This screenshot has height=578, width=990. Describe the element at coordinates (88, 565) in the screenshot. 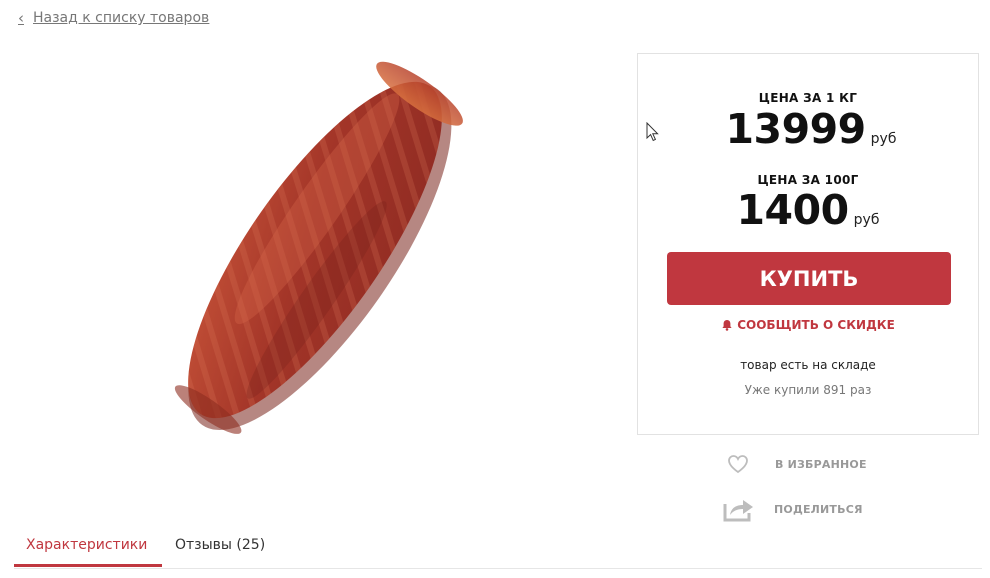

I see `active-tab-indicator` at that location.